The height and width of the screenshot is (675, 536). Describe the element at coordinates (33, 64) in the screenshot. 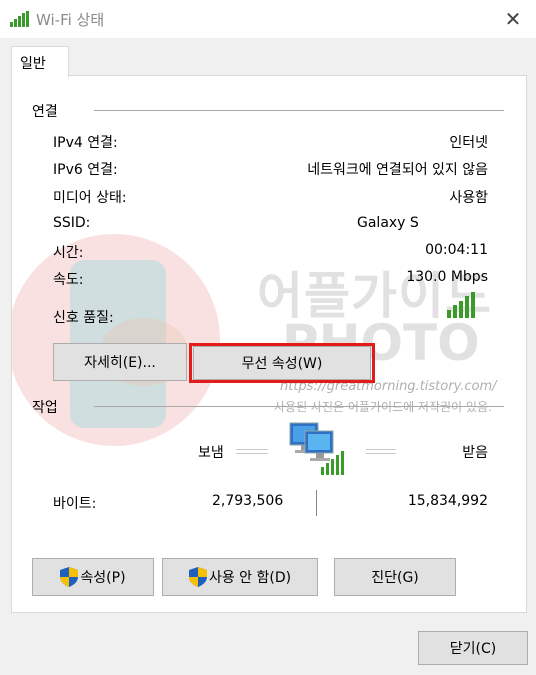

I see `tab-label: 일반` at that location.